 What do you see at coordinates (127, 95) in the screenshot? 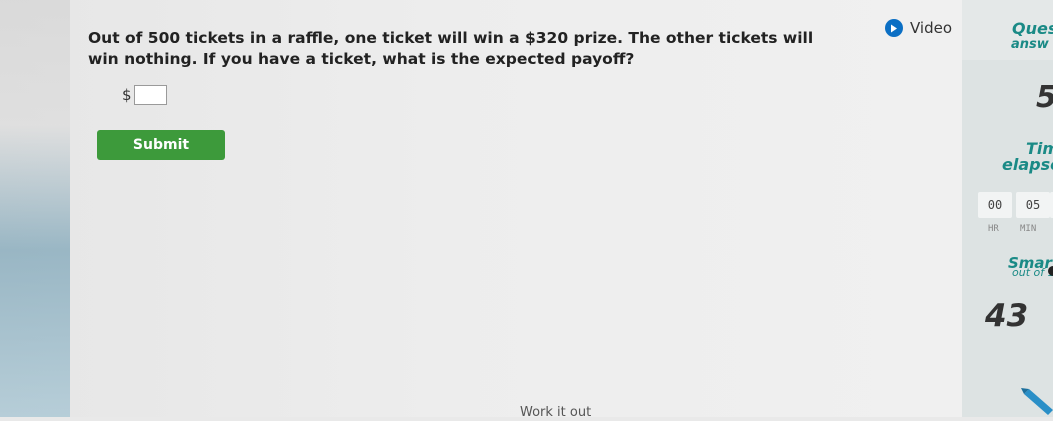
I see `currency-symbol: $` at bounding box center [127, 95].